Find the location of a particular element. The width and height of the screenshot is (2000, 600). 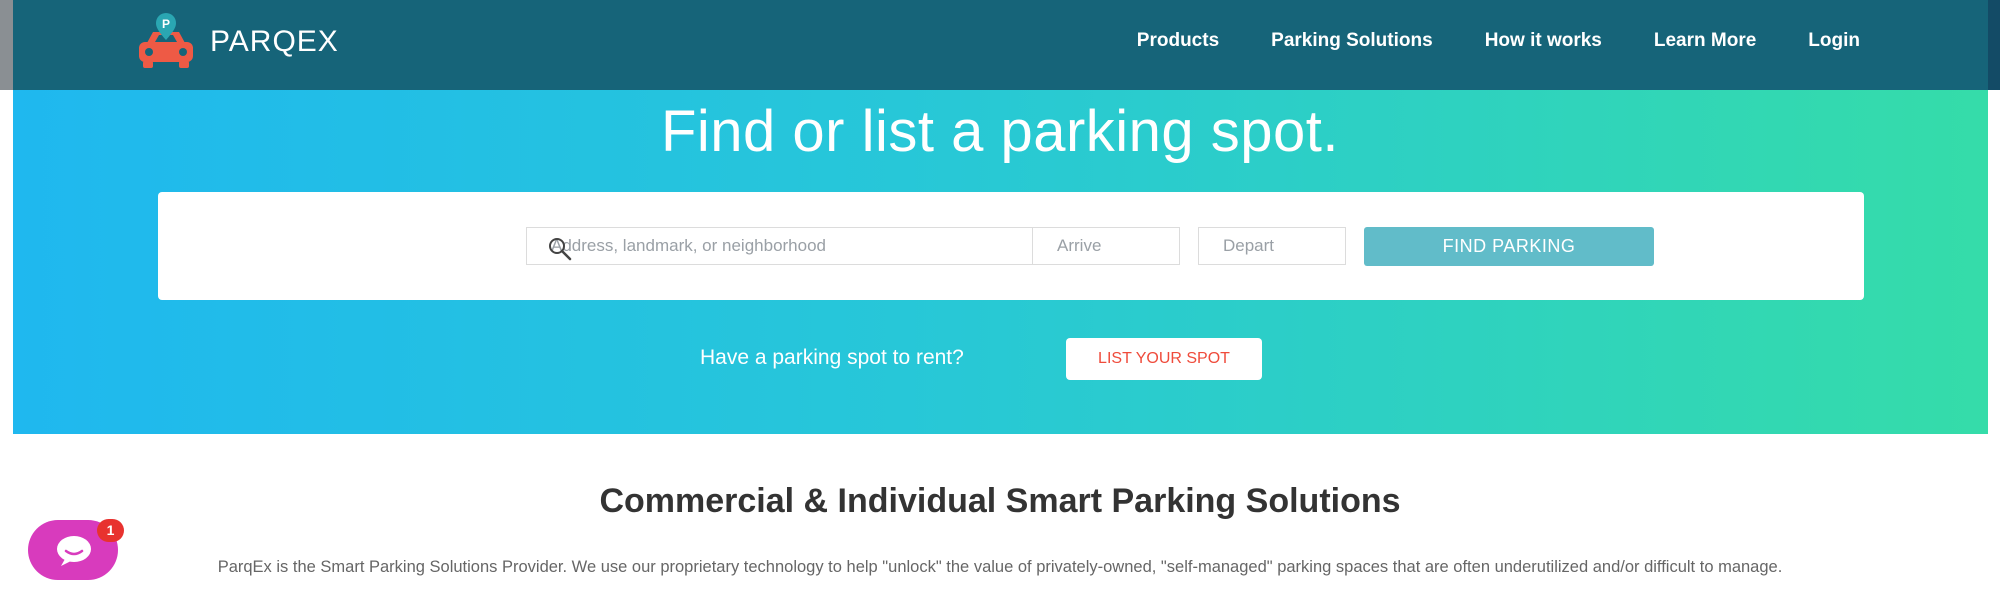

rent-prompt: Have a parking spot to rent? is located at coordinates (832, 357).